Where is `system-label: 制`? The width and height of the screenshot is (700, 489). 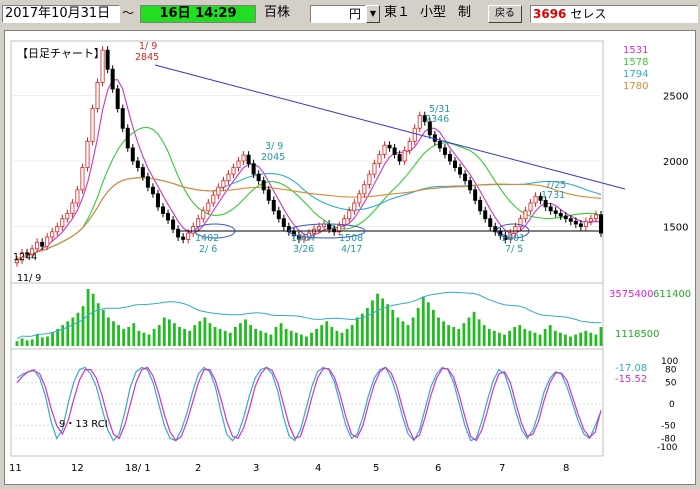 system-label: 制 is located at coordinates (465, 12).